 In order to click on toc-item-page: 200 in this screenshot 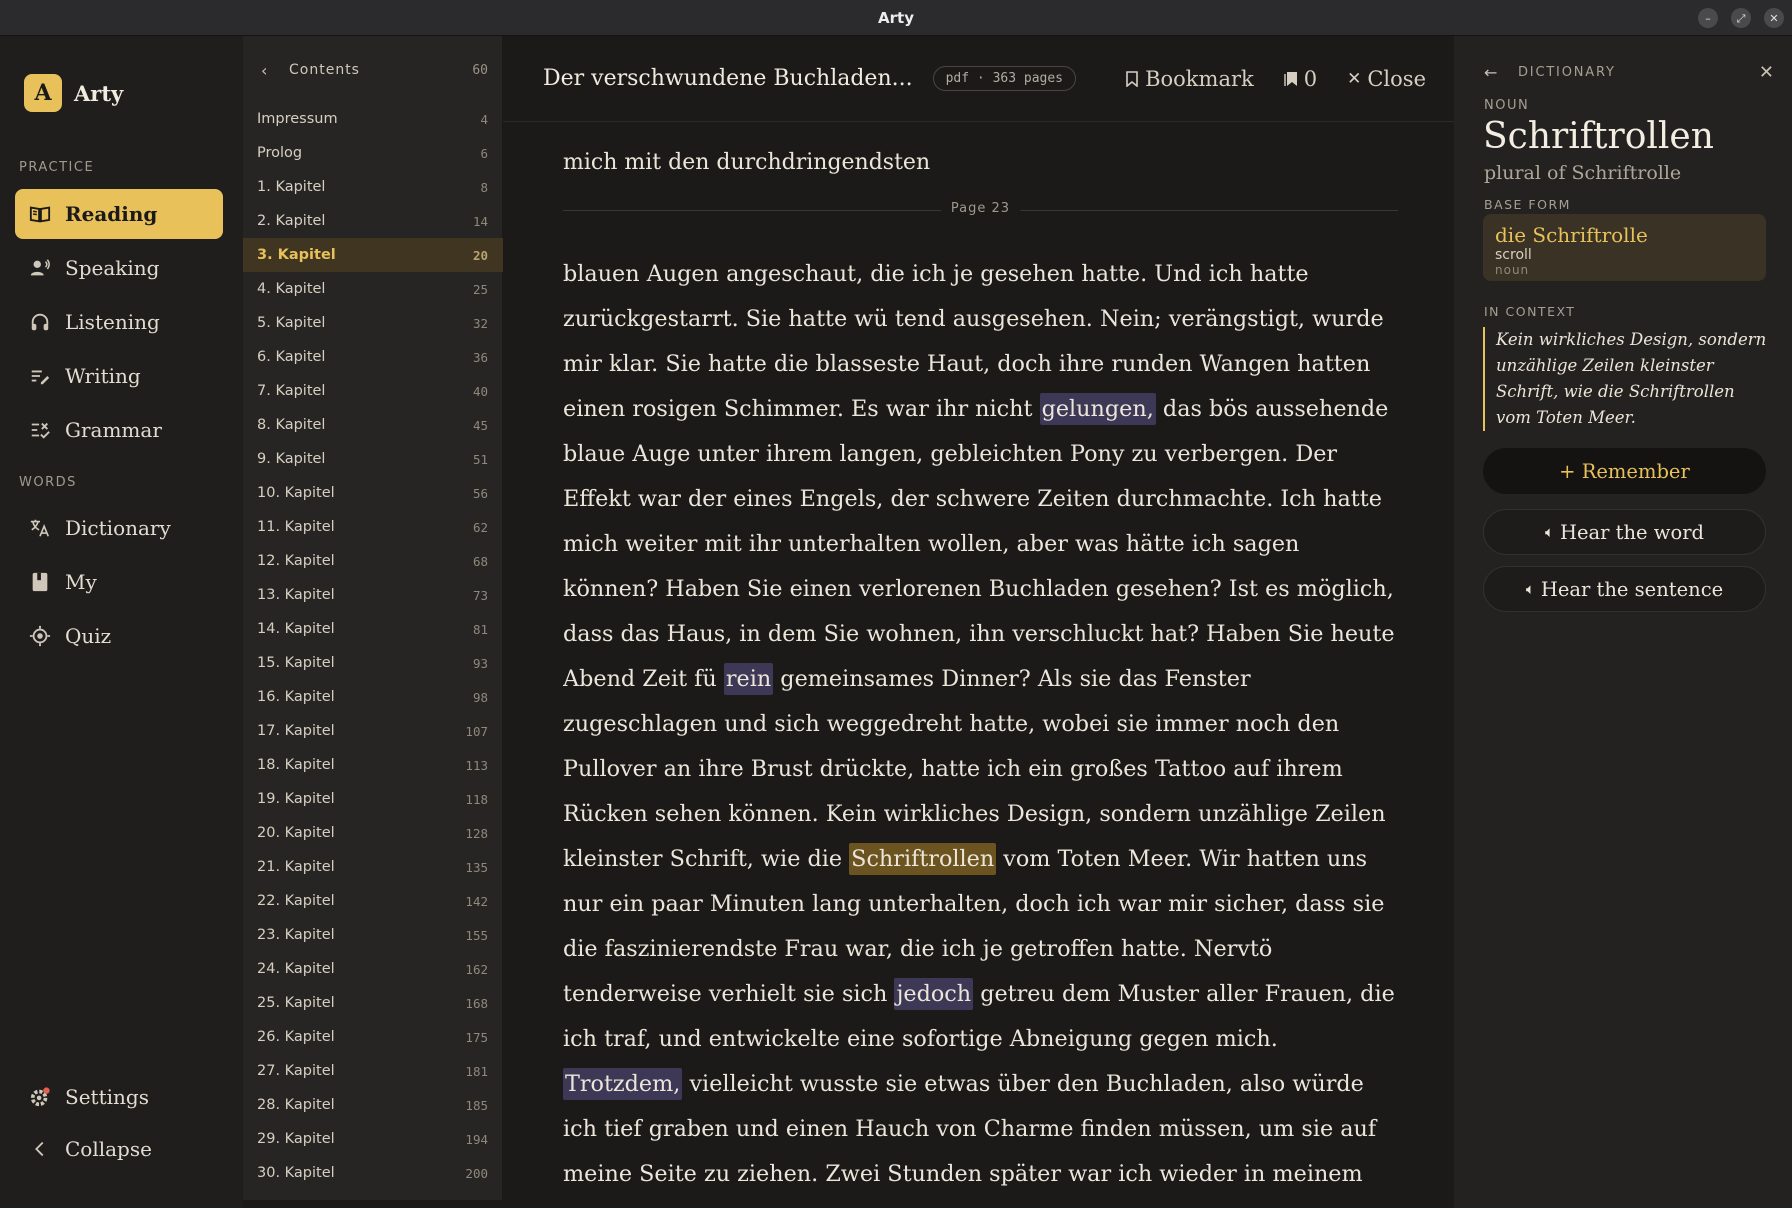, I will do `click(476, 1173)`.